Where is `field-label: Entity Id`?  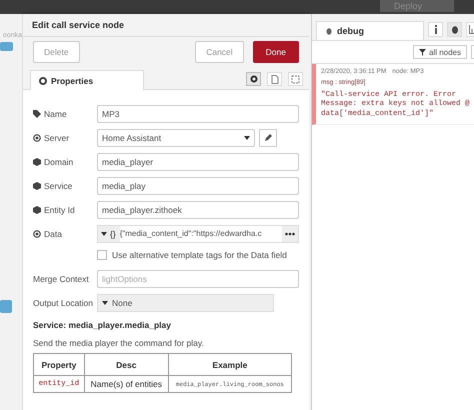 field-label: Entity Id is located at coordinates (59, 210).